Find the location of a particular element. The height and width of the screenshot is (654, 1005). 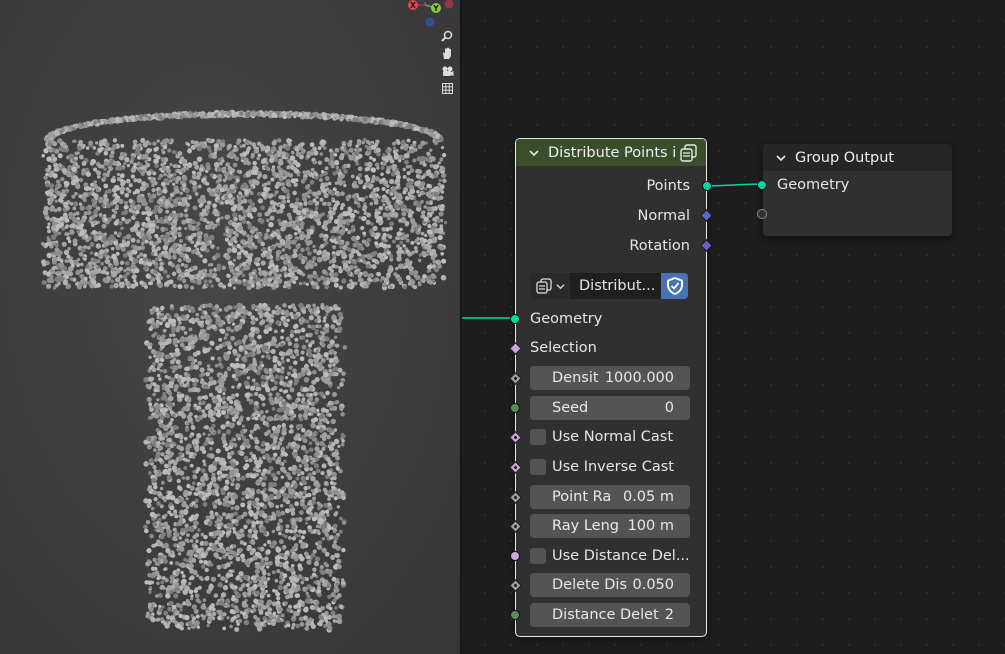

node-header: Group Output is located at coordinates (857, 157).